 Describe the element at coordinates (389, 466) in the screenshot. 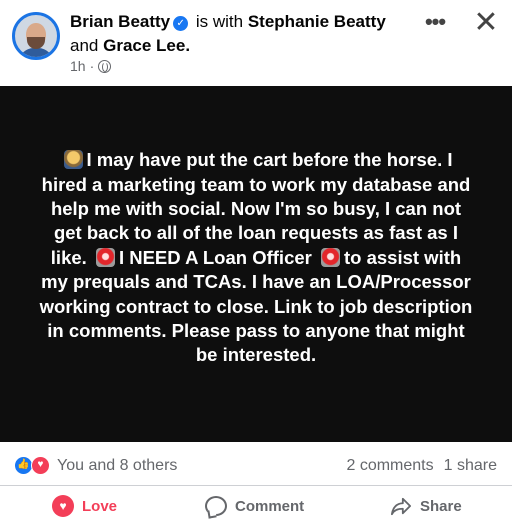

I see `comments-count: 2 comments` at that location.